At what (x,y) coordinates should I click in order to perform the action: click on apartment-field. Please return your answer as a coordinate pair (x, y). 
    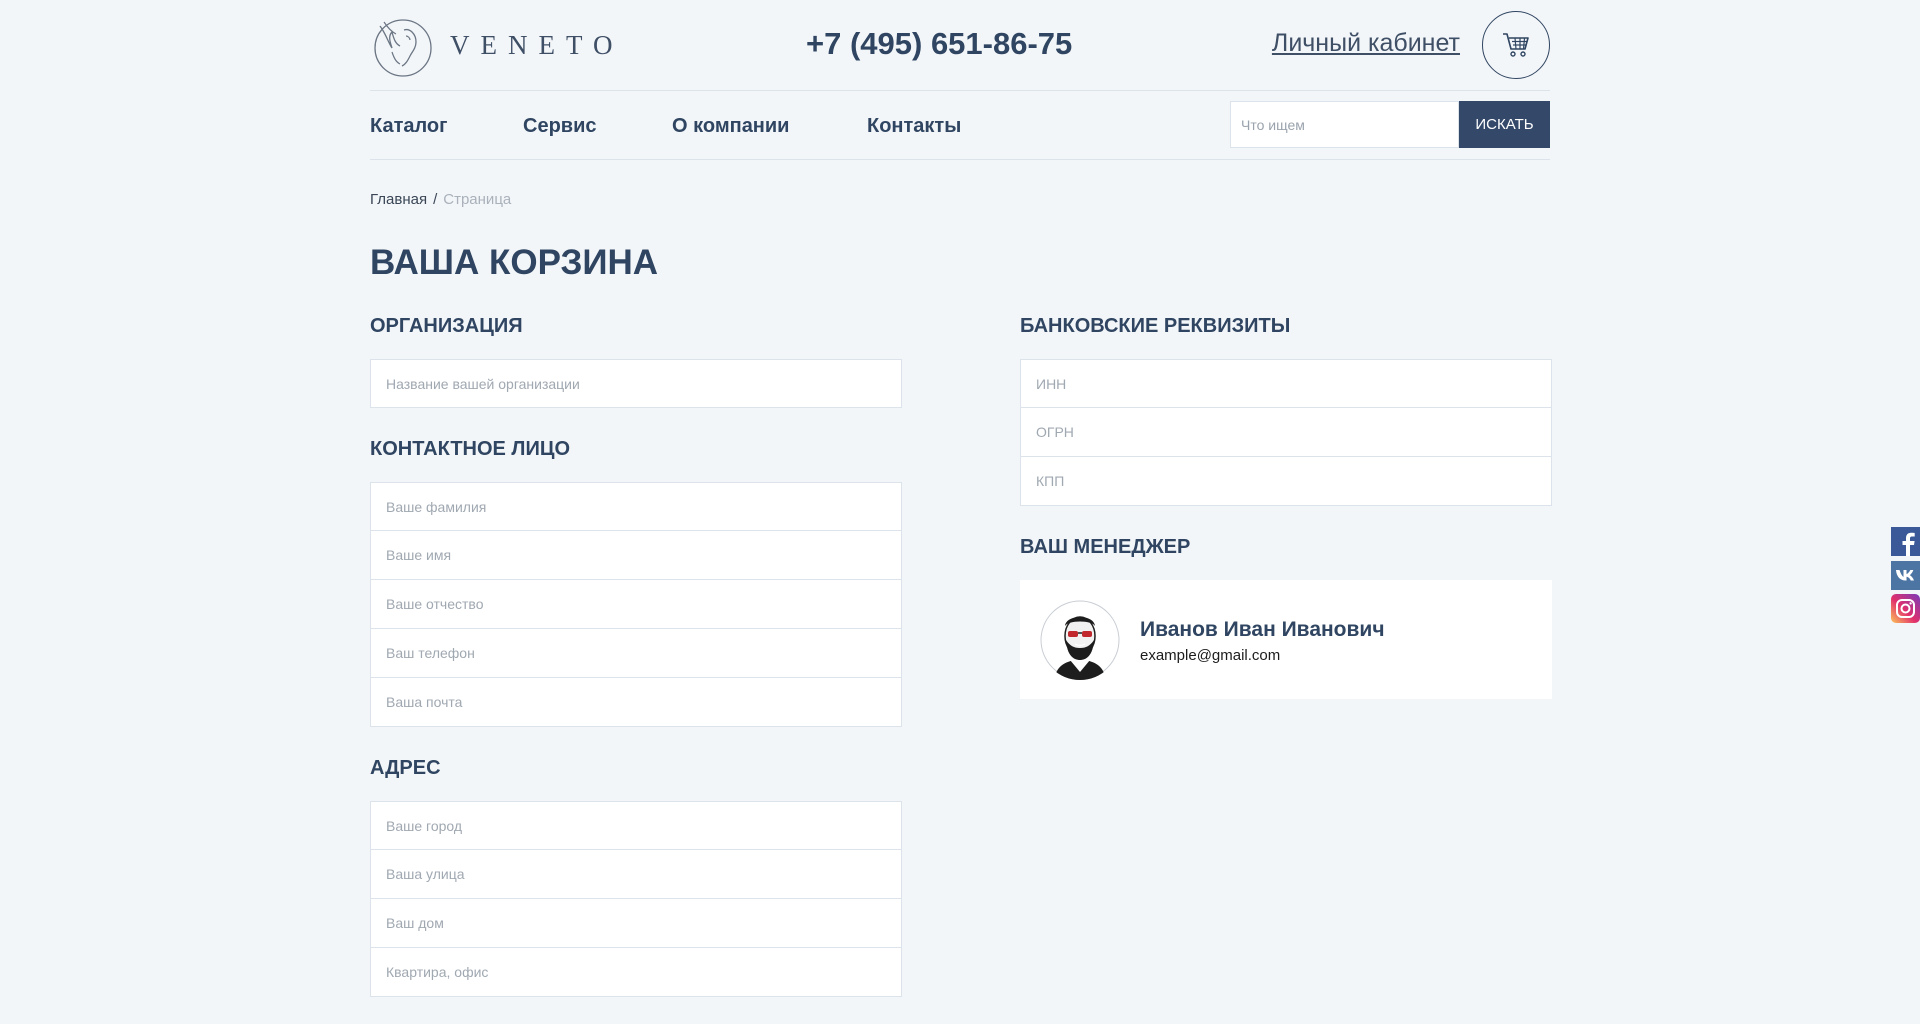
    Looking at the image, I should click on (636, 972).